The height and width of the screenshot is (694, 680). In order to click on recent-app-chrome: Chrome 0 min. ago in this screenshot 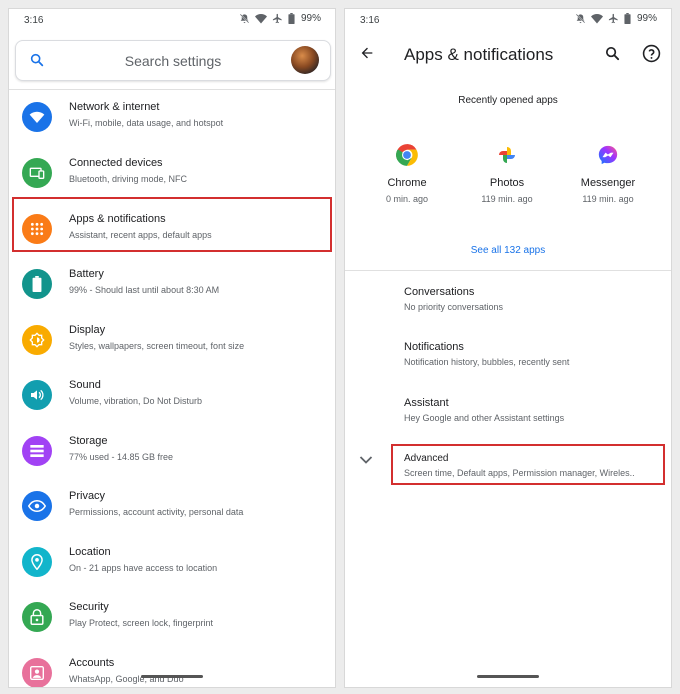, I will do `click(407, 172)`.